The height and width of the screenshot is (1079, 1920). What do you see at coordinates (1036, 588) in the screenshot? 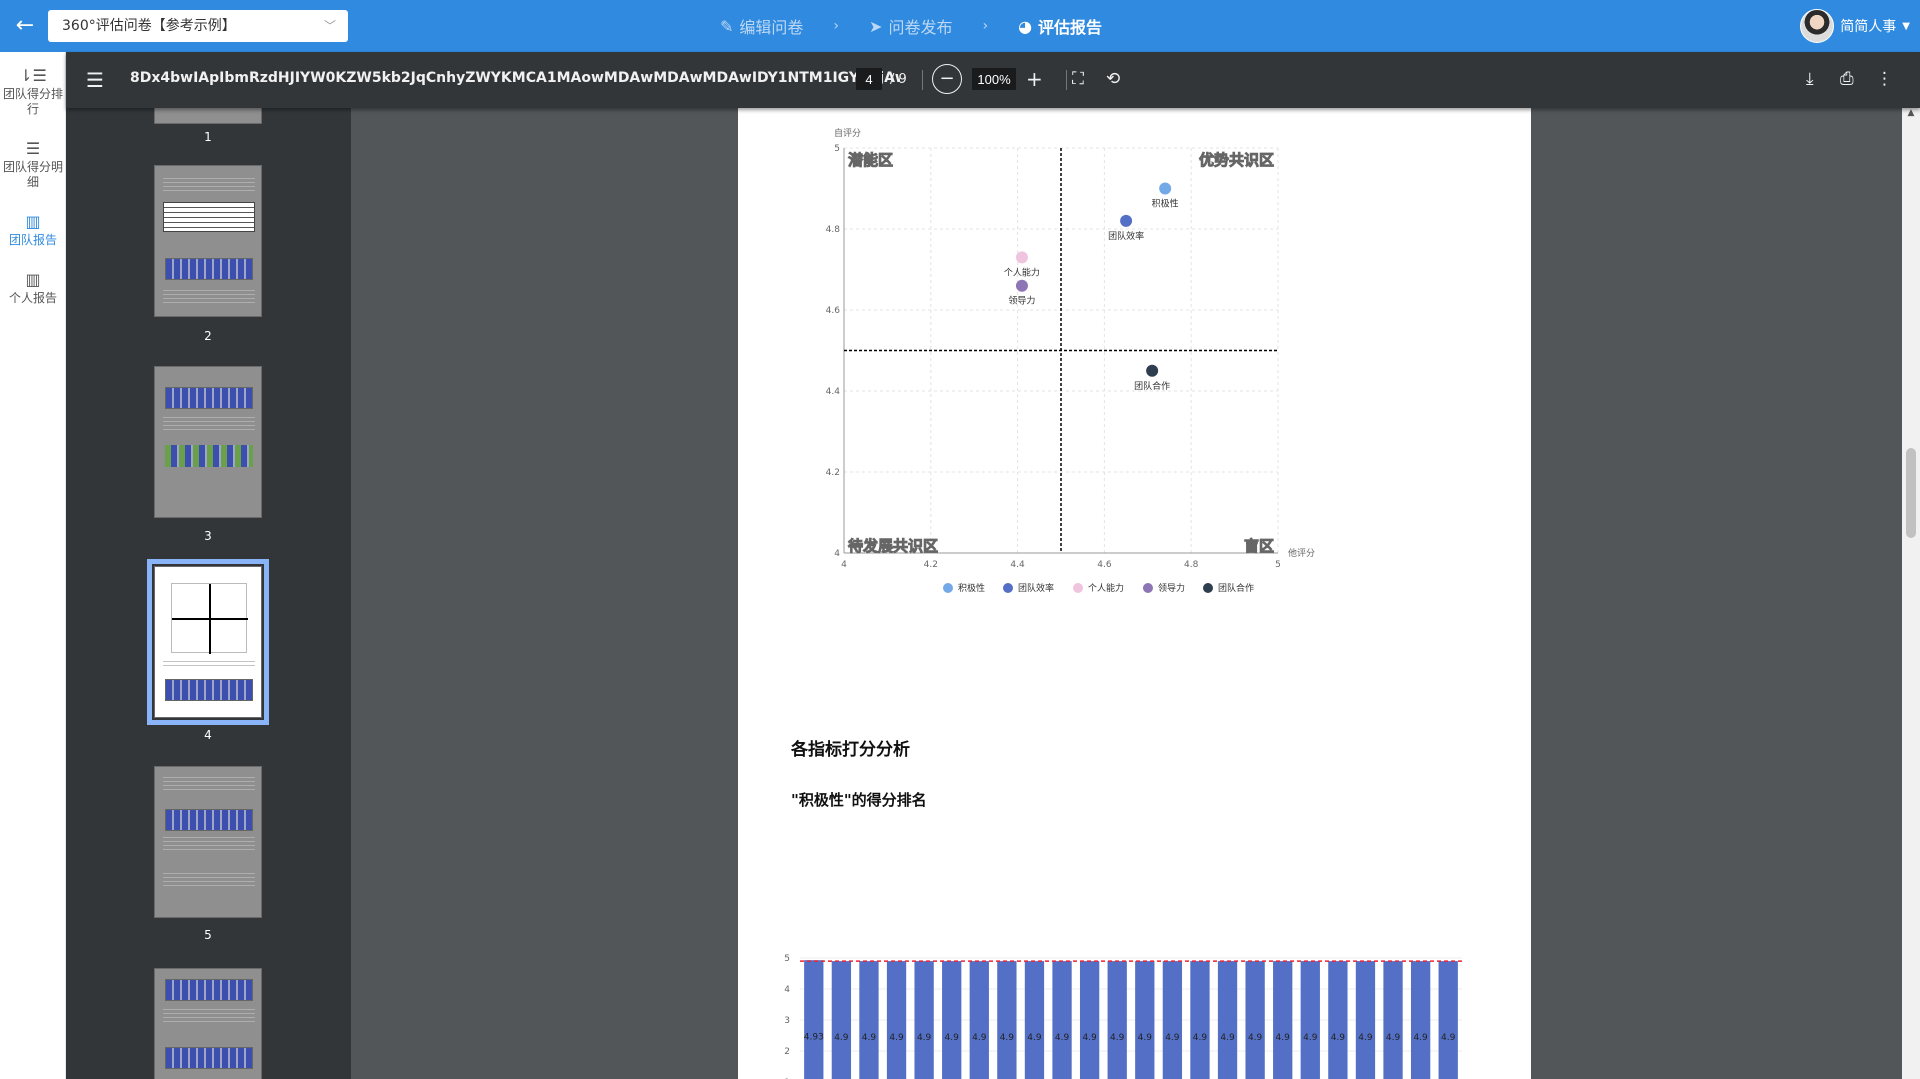
I see `legend-label: 团队效率` at bounding box center [1036, 588].